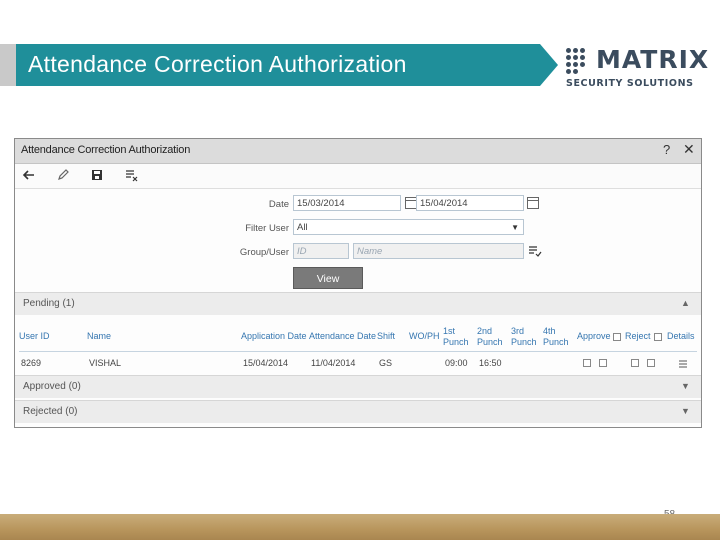 Image resolution: width=720 pixels, height=540 pixels. I want to click on filter-user-select: All ▼, so click(408, 227).